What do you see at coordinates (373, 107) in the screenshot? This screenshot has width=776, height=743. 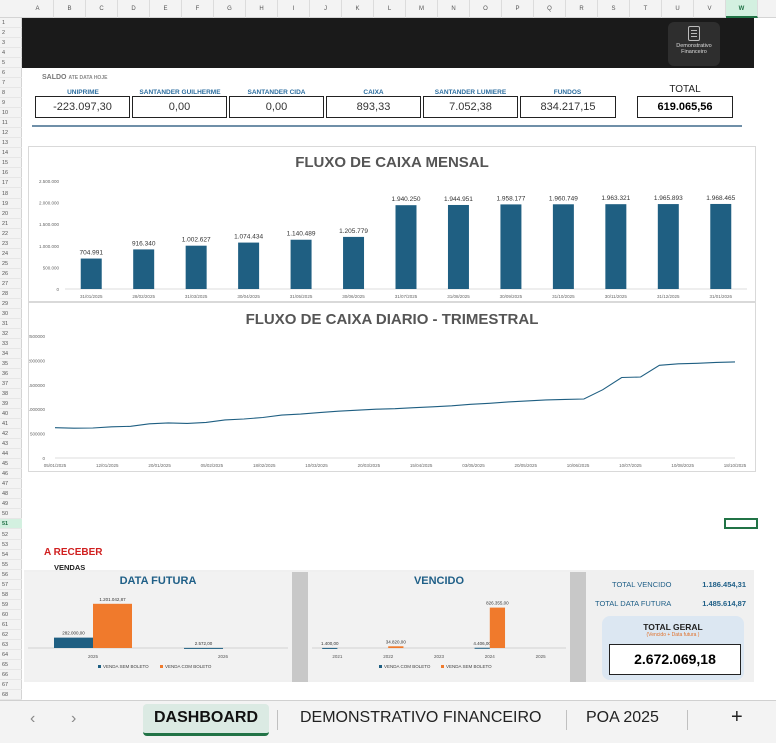 I see `account-value-caixa: 893,33` at bounding box center [373, 107].